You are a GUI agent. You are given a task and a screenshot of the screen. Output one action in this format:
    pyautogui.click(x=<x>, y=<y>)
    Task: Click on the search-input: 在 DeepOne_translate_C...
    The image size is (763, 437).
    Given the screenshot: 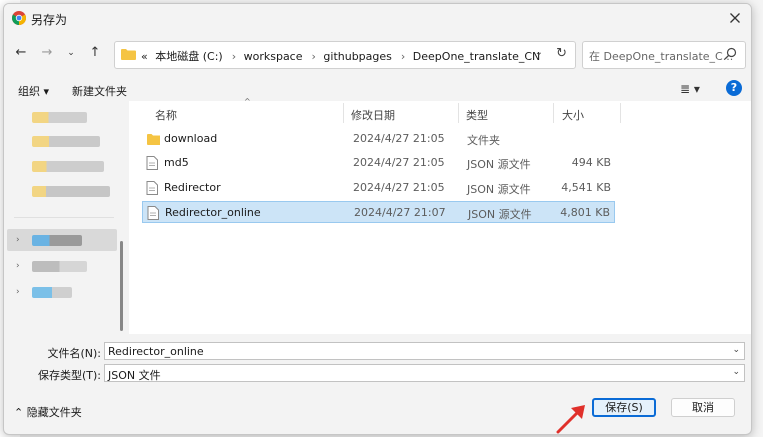 What is the action you would take?
    pyautogui.click(x=661, y=56)
    